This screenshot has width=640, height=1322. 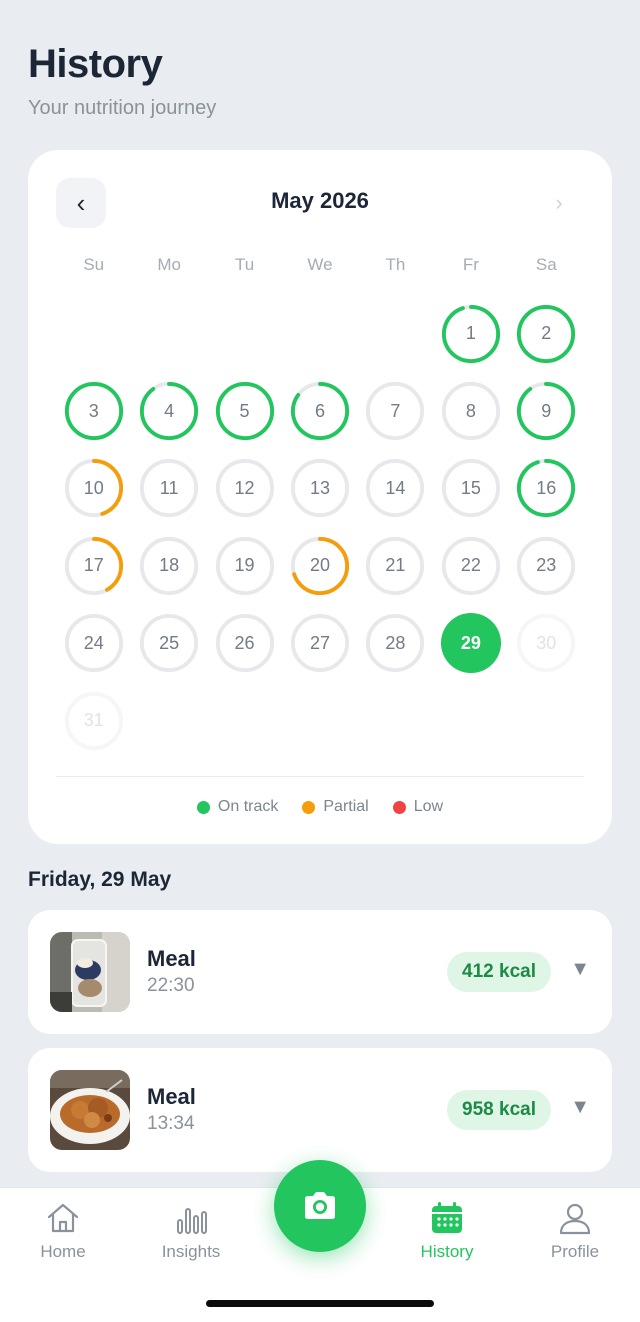 I want to click on calendar-day: 12, so click(x=244, y=488).